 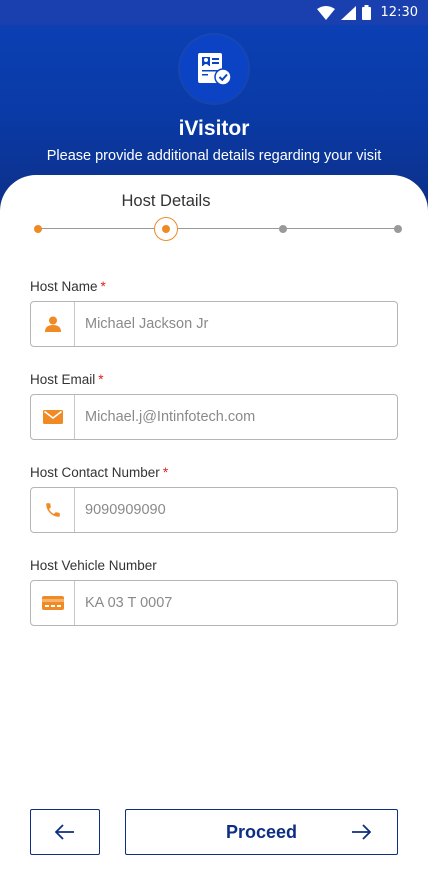 I want to click on proceed-label: Proceed, so click(x=261, y=831).